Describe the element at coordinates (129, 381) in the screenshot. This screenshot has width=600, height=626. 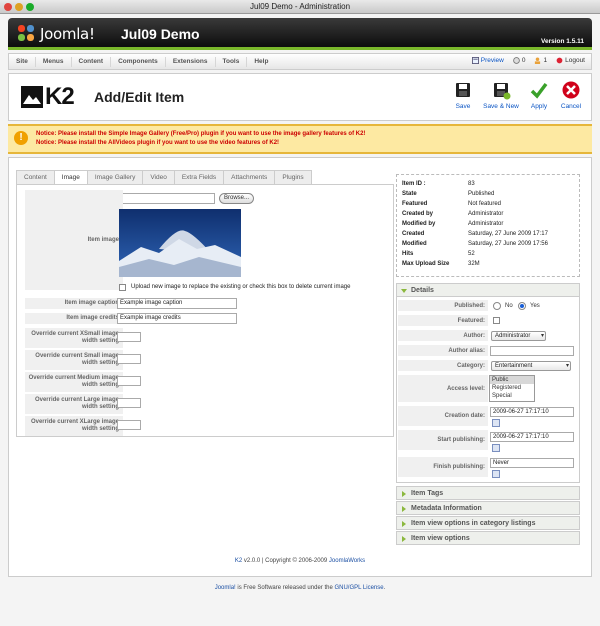
I see `override-medium-input` at that location.